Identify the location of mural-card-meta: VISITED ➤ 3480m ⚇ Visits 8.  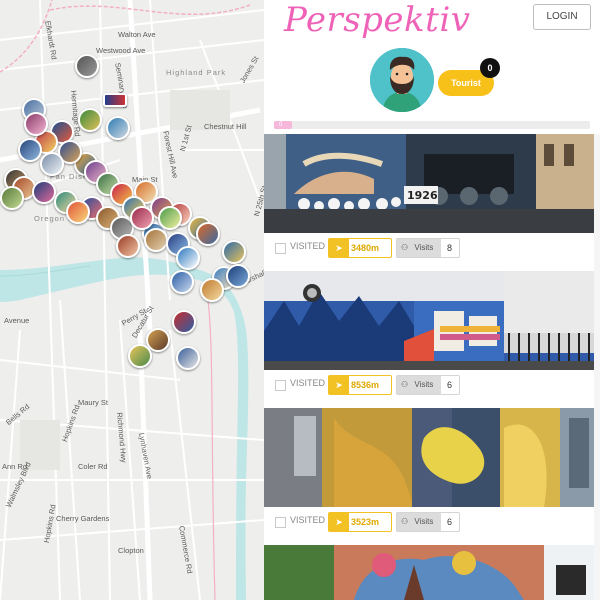
(429, 248).